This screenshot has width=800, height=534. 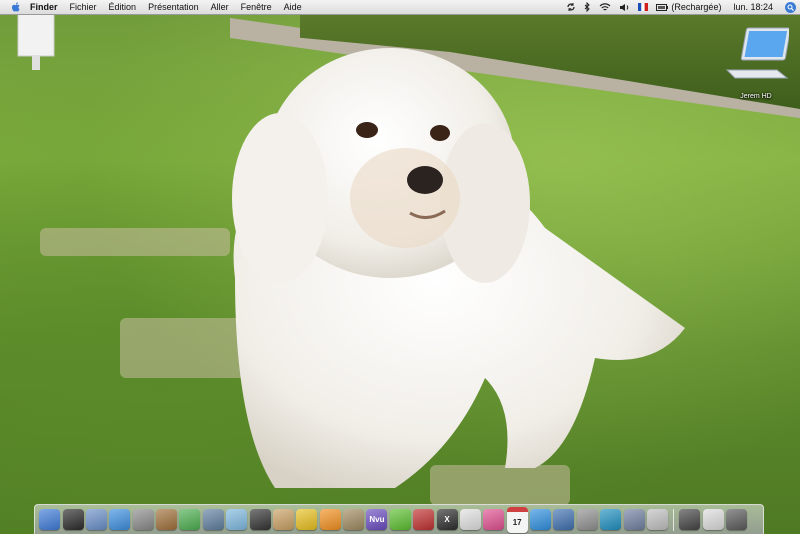 What do you see at coordinates (424, 519) in the screenshot?
I see `dock-item-flashget` at bounding box center [424, 519].